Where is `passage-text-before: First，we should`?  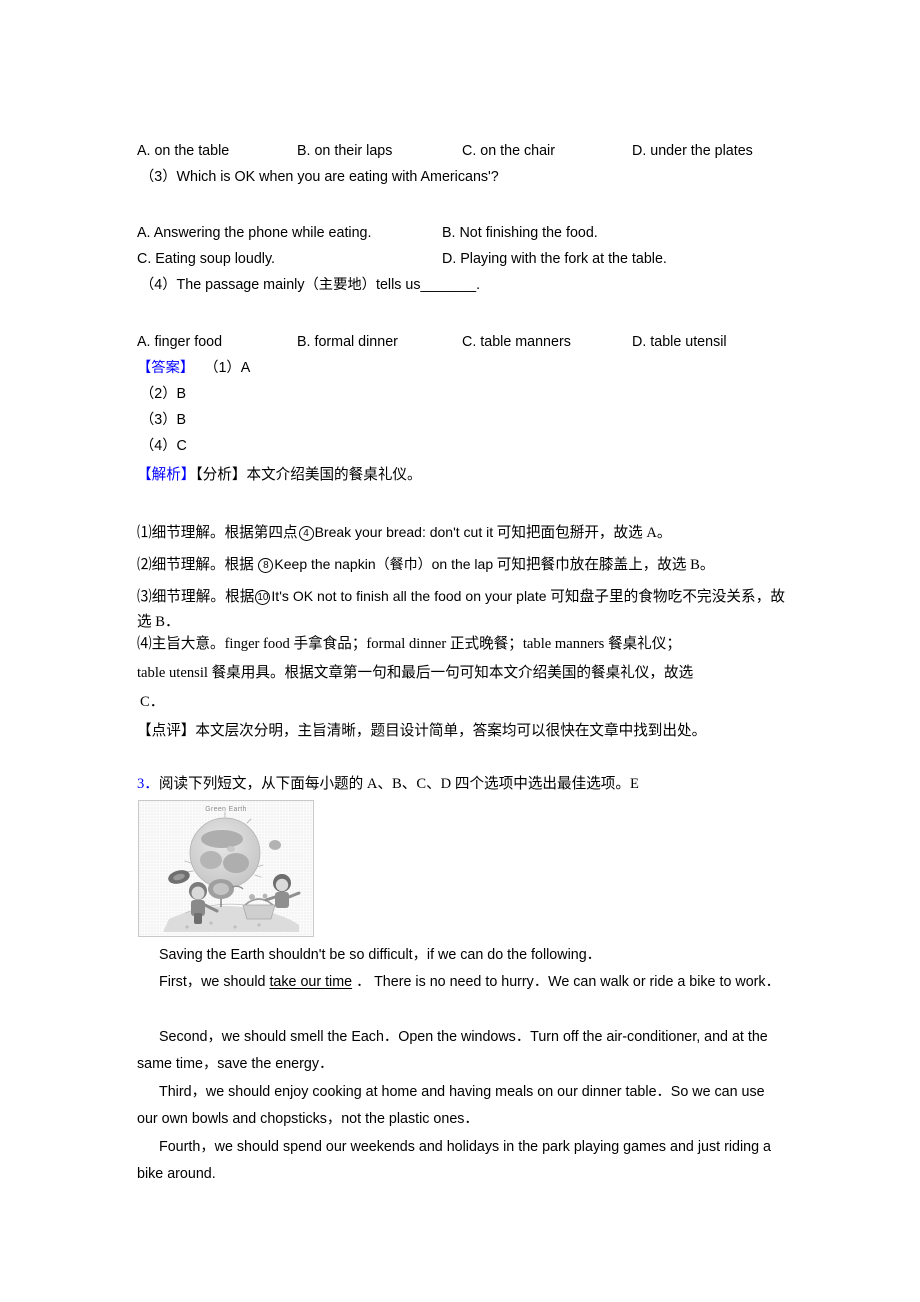
passage-text-before: First，we should is located at coordinates (214, 982).